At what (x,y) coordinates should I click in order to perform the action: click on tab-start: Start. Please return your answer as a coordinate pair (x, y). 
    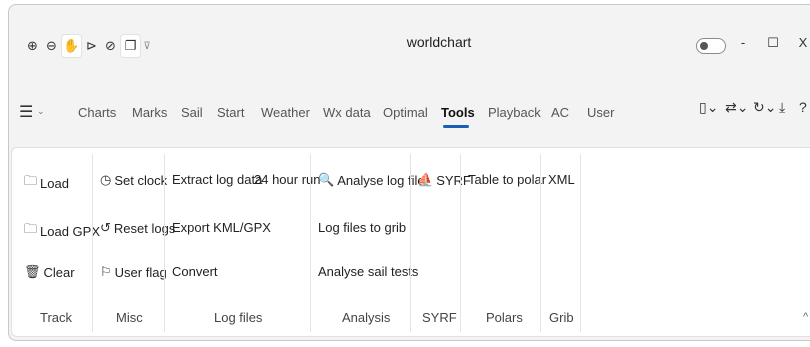
    Looking at the image, I should click on (230, 112).